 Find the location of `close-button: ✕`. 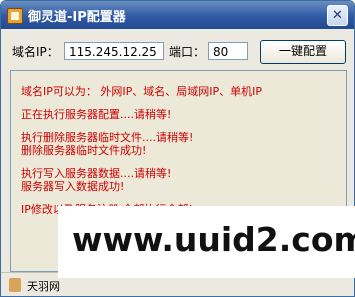

close-button: ✕ is located at coordinates (337, 15).